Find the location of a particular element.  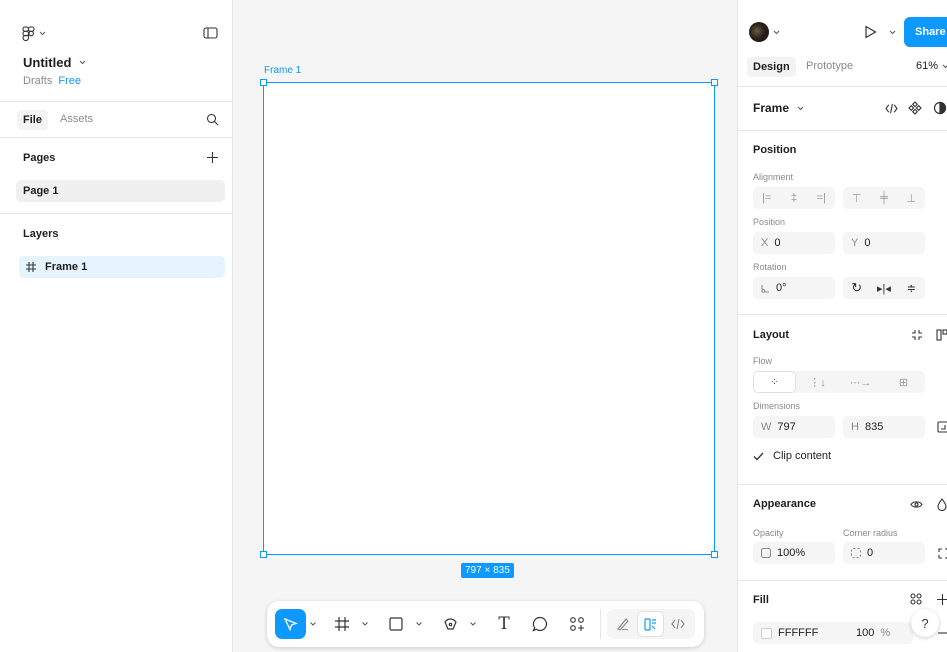

resize-to-fit-button is located at coordinates (941, 427).